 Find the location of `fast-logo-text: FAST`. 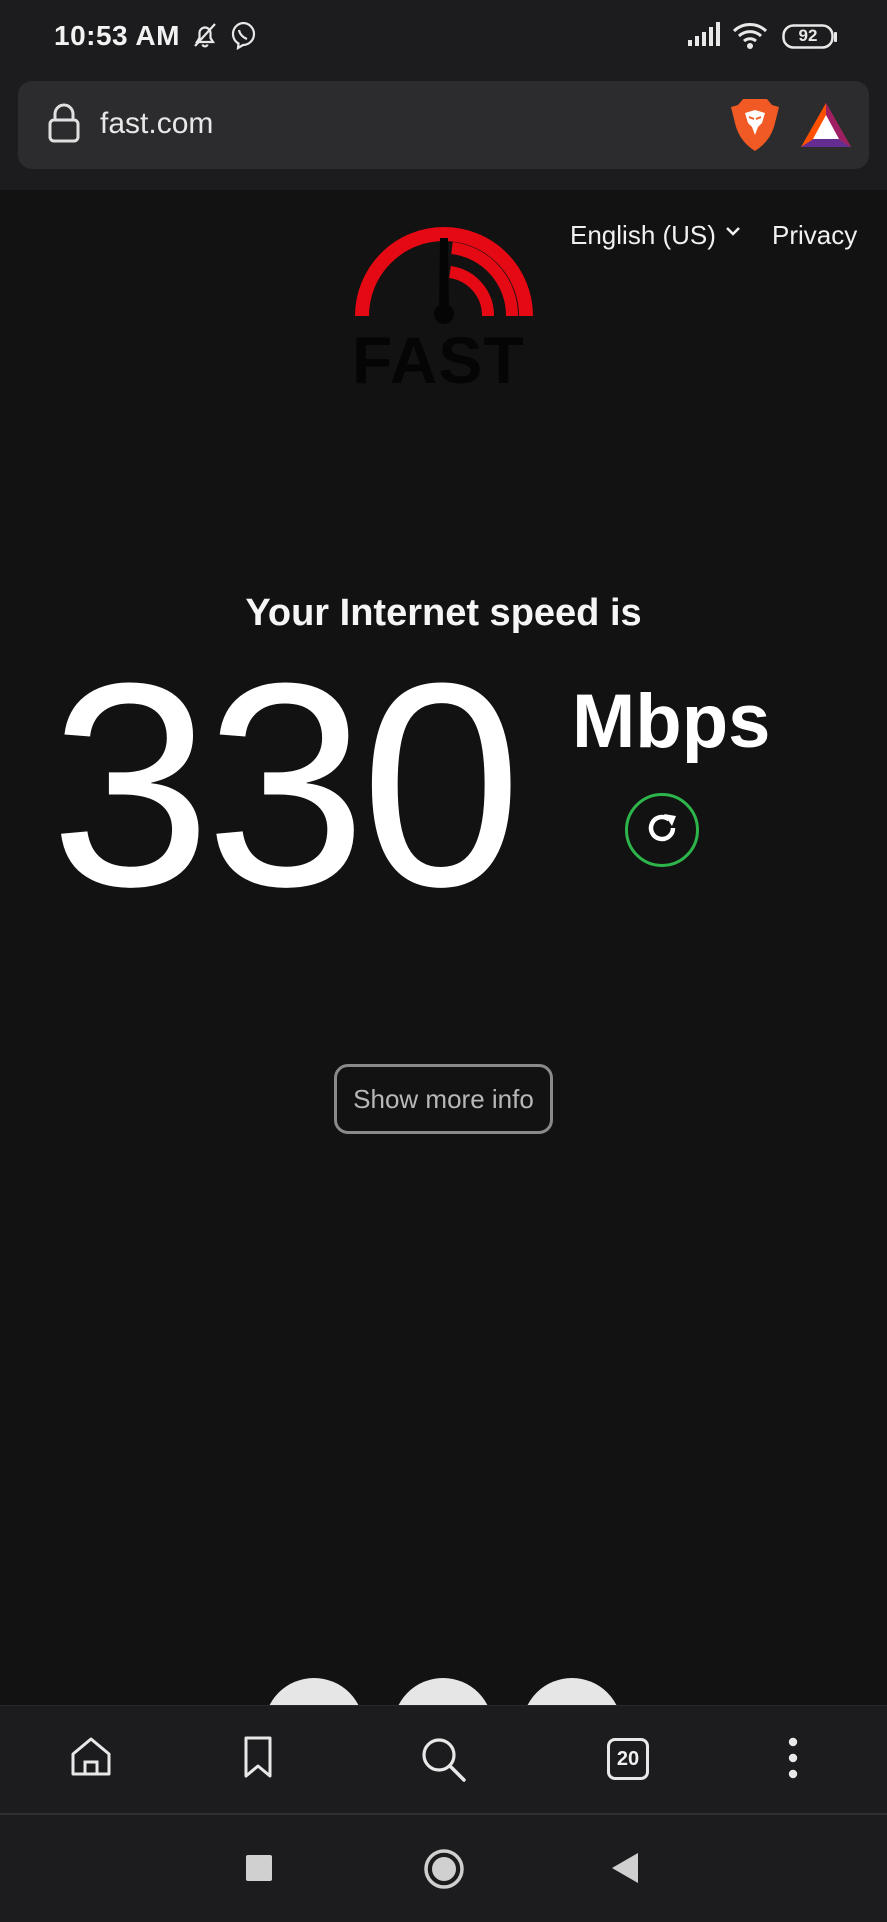

fast-logo-text: FAST is located at coordinates (438, 360).